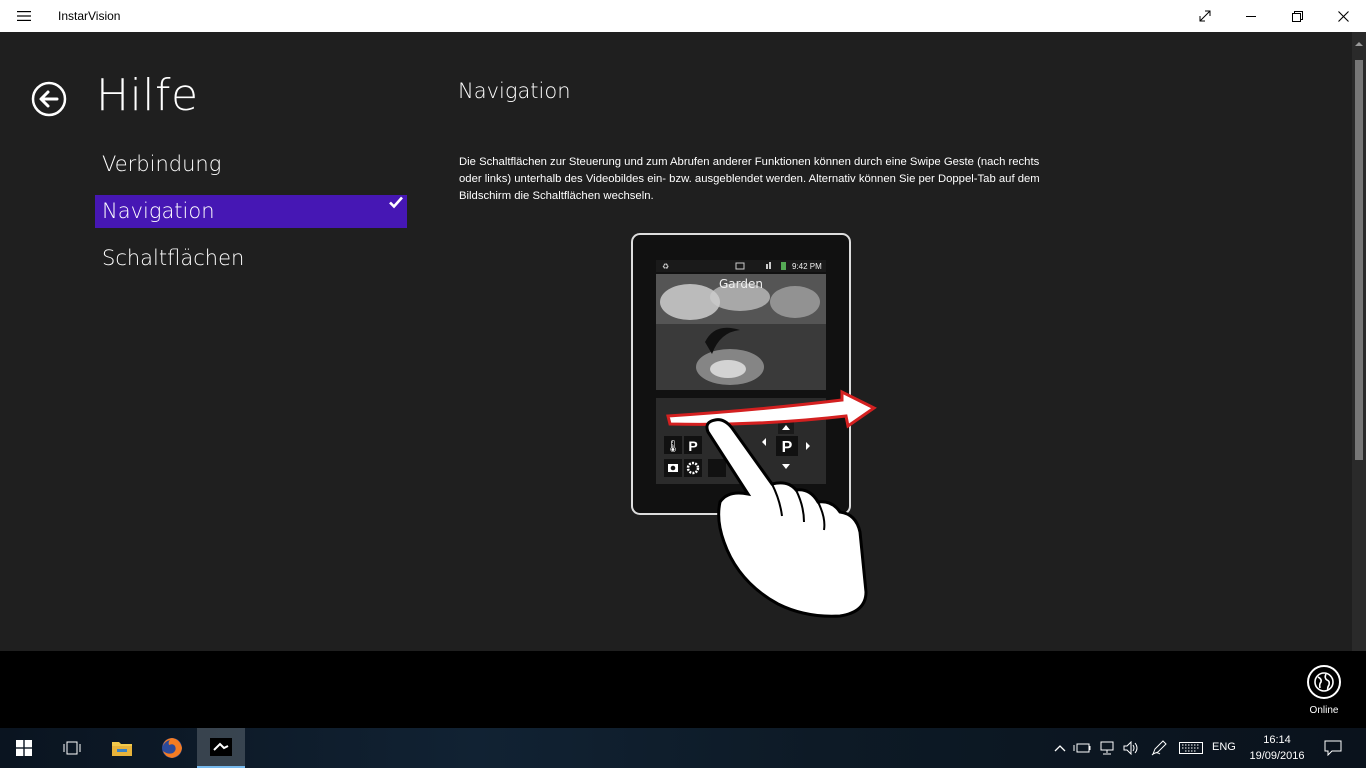 This screenshot has height=768, width=1366. What do you see at coordinates (1359, 260) in the screenshot?
I see `scrollbar-thumb` at bounding box center [1359, 260].